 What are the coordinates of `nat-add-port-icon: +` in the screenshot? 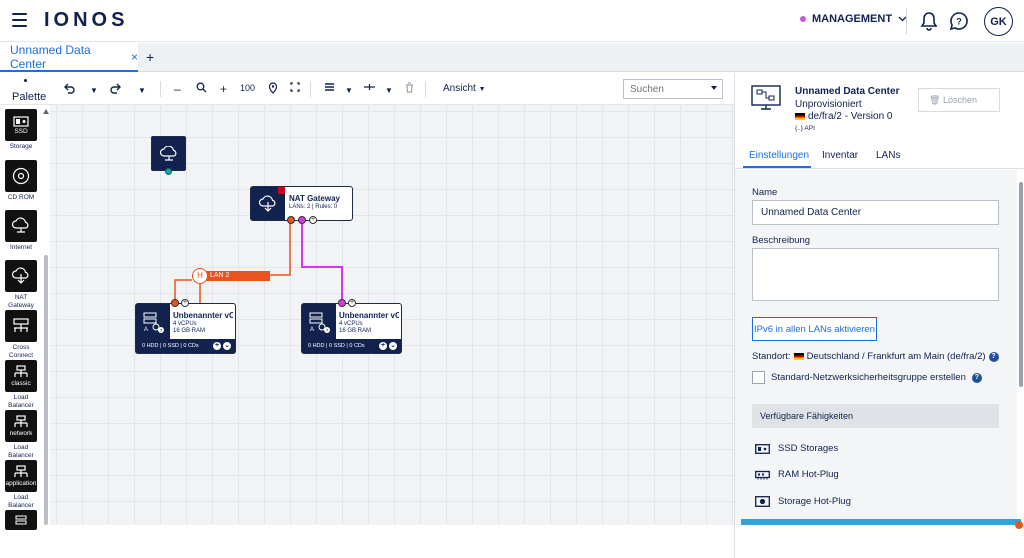 It's located at (313, 220).